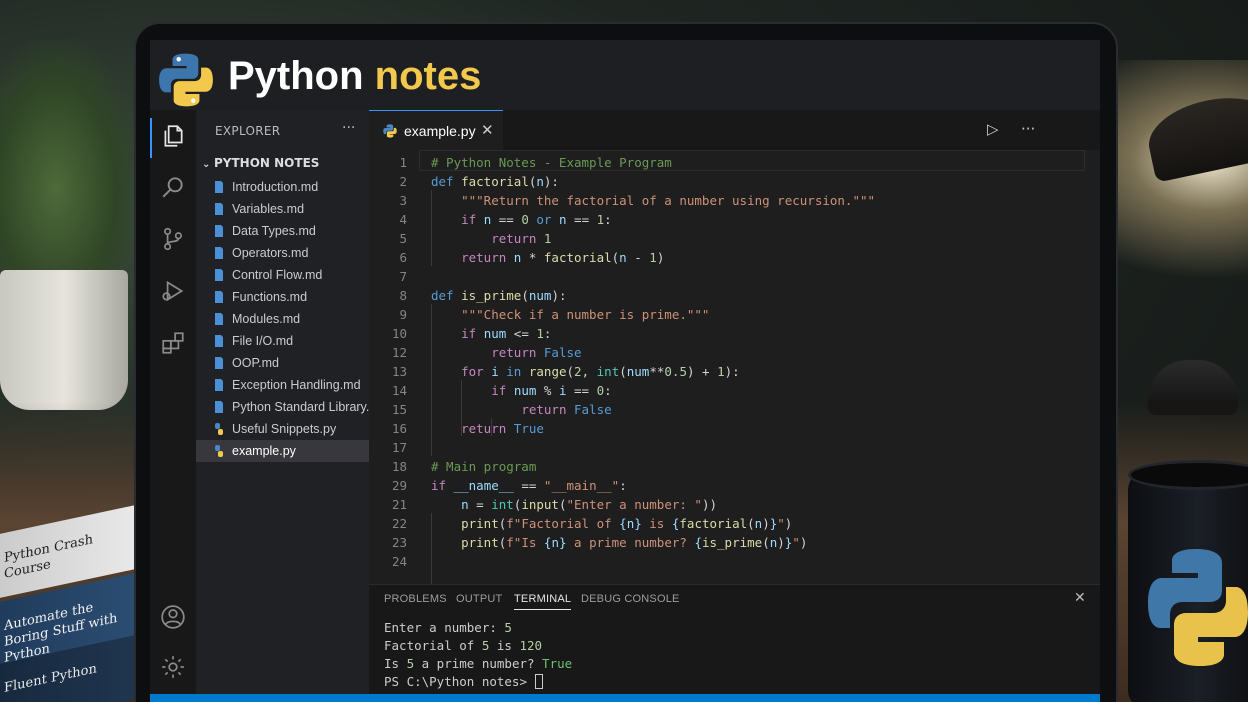 The height and width of the screenshot is (702, 1248). I want to click on tab-close-icon: ✕, so click(487, 130).